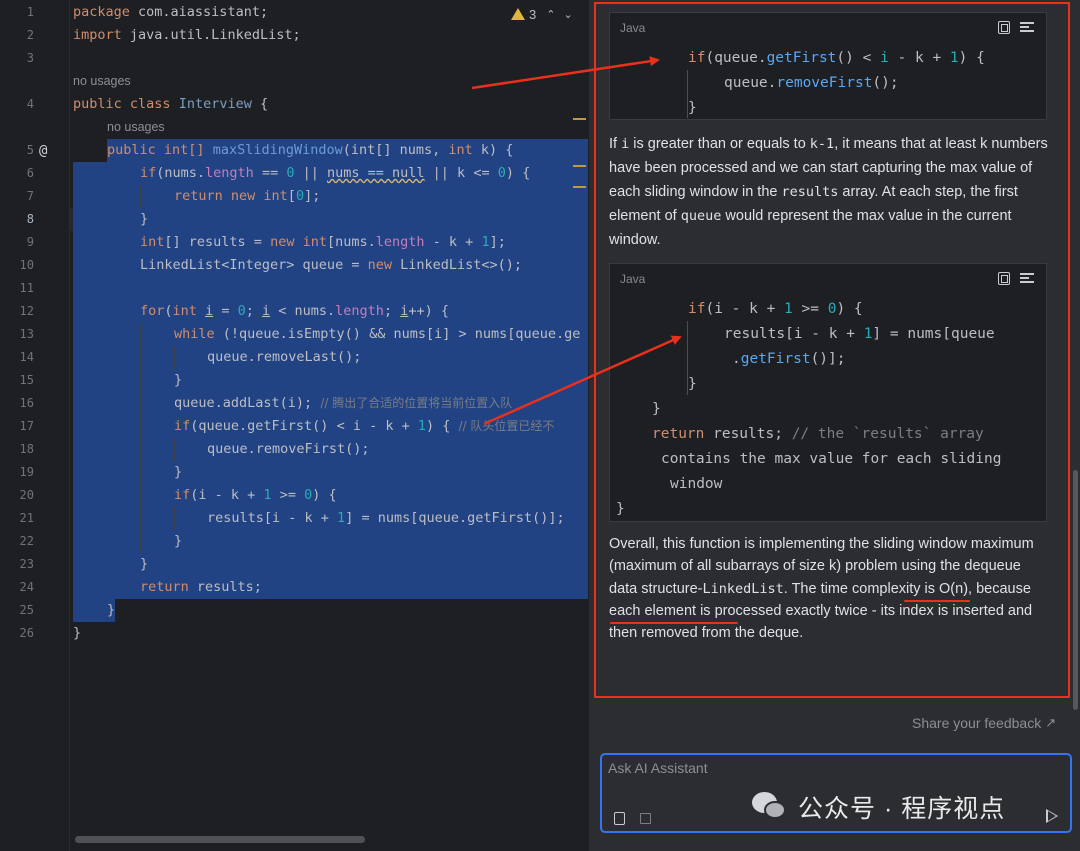  I want to click on watermark: 公众号 · 程序视点, so click(878, 807).